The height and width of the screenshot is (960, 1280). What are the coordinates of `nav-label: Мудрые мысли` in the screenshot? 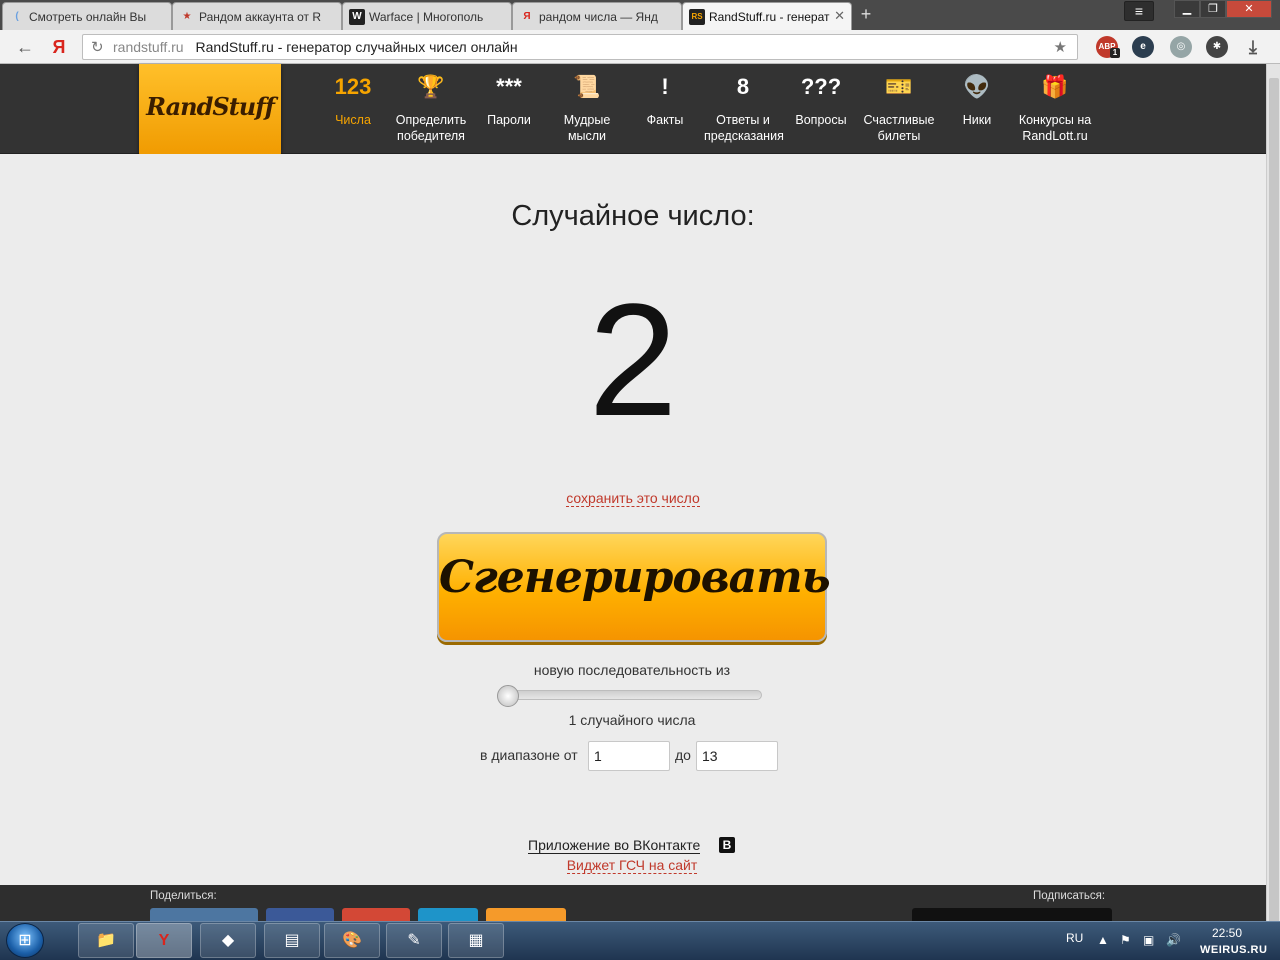 It's located at (587, 128).